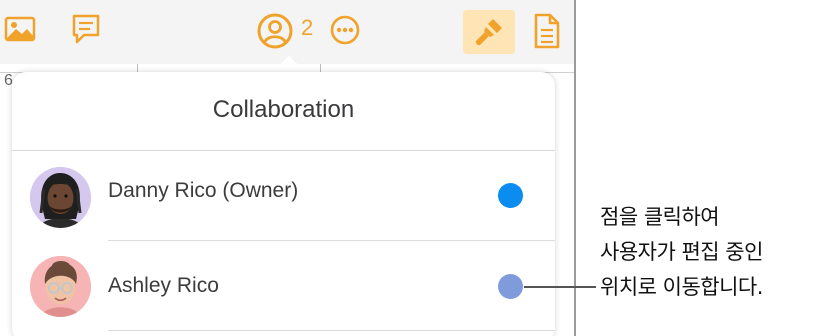  I want to click on comment-icon, so click(86, 29).